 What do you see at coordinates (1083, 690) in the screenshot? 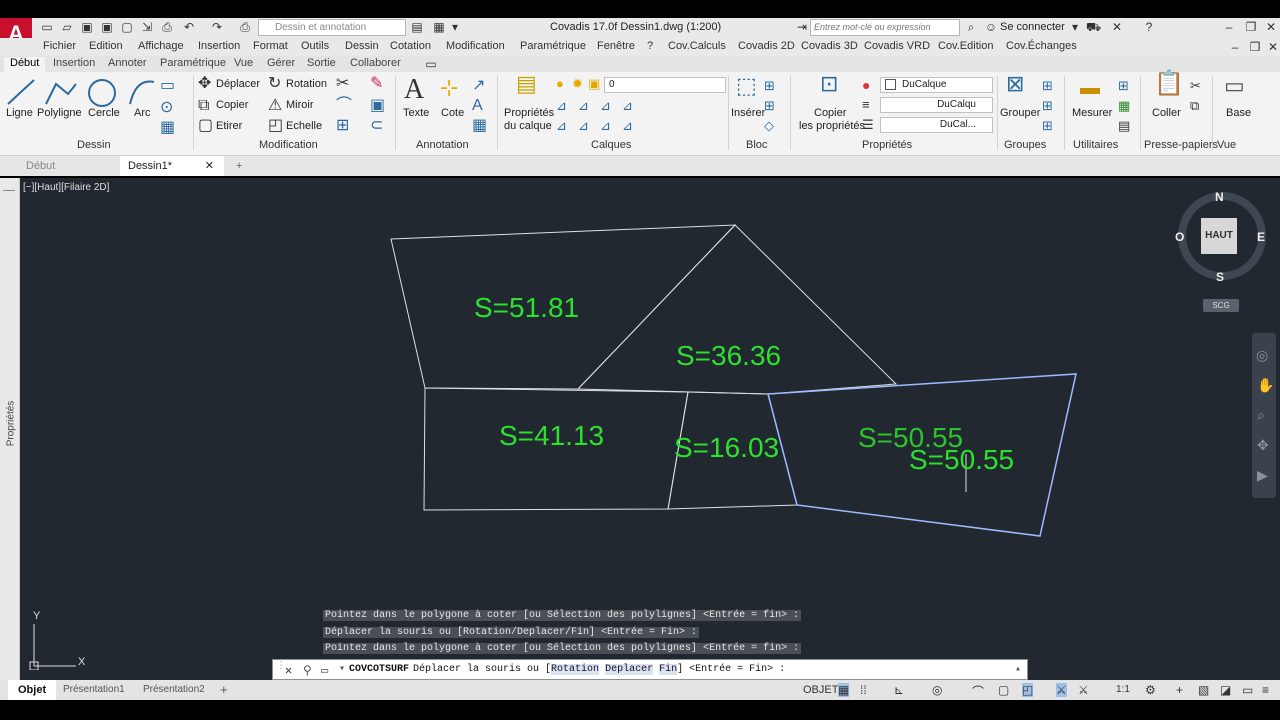
I see `annotation-scale-icon: ⚔` at bounding box center [1083, 690].